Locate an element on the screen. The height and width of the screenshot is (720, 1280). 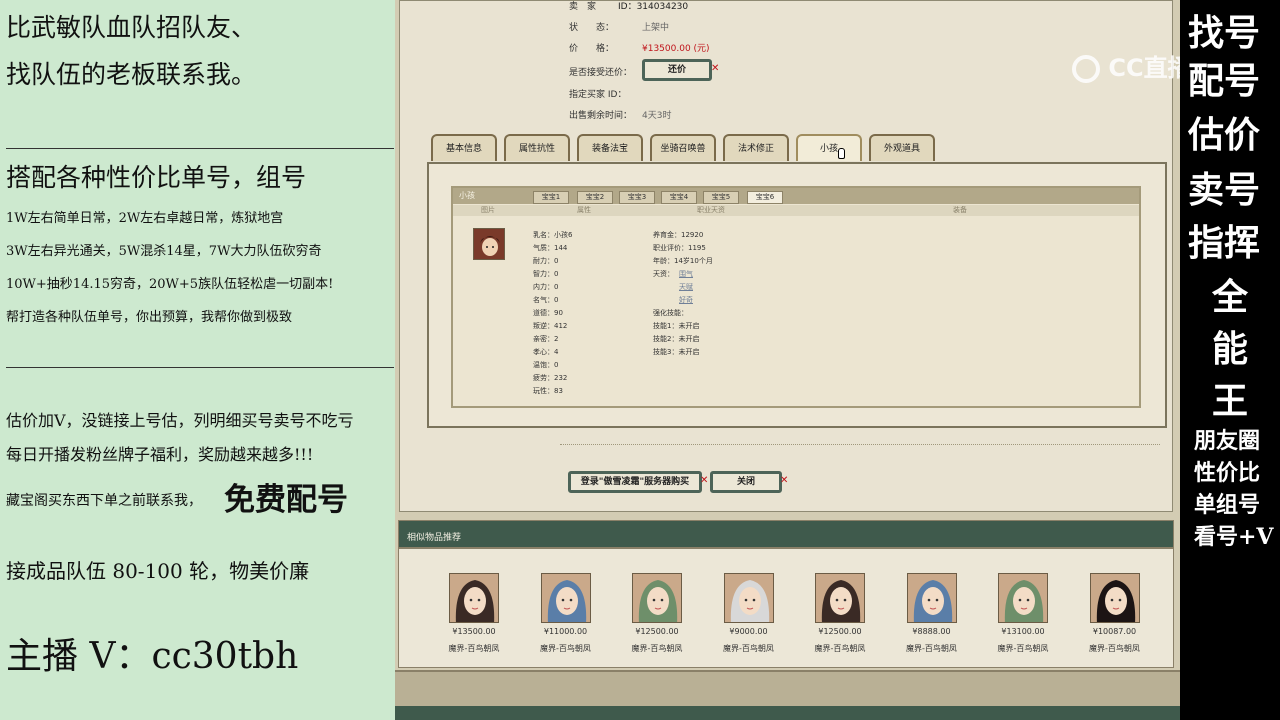
ad-big-text: 王 is located at coordinates (1230, 401).